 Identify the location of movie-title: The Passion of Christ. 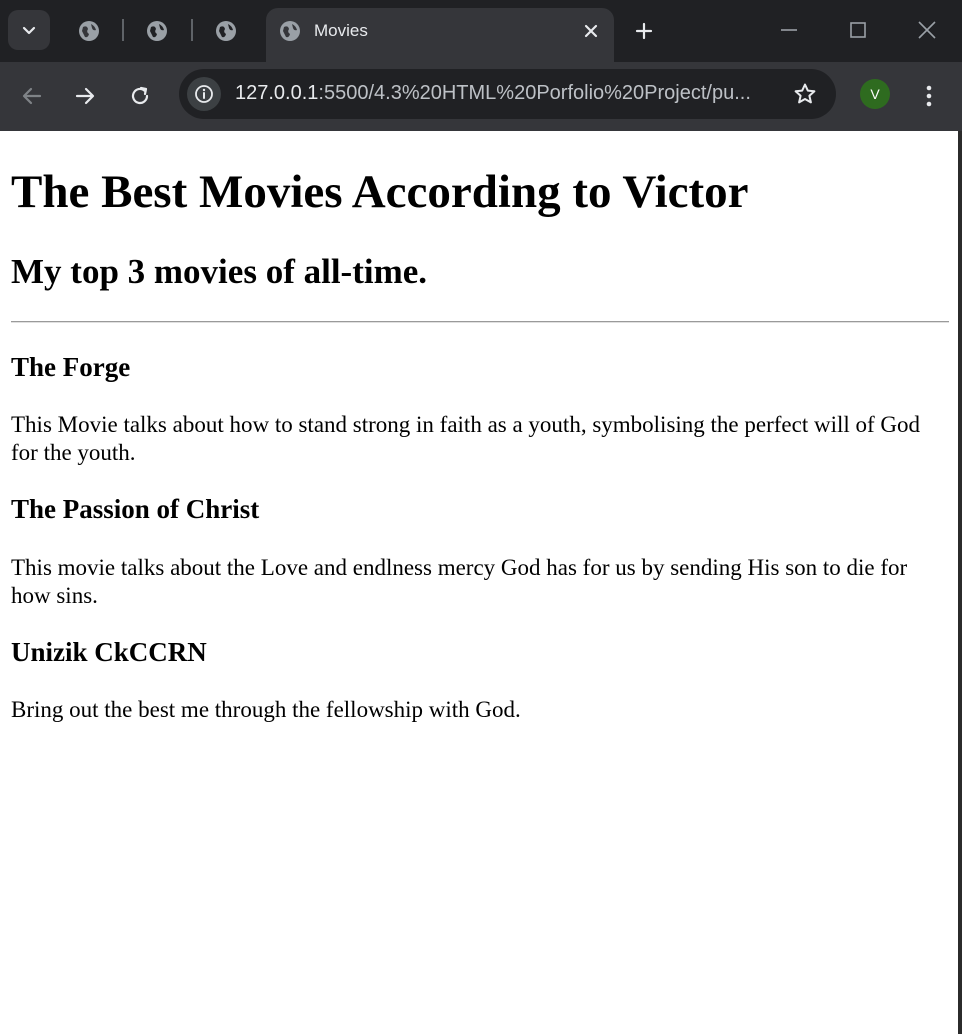
(135, 509).